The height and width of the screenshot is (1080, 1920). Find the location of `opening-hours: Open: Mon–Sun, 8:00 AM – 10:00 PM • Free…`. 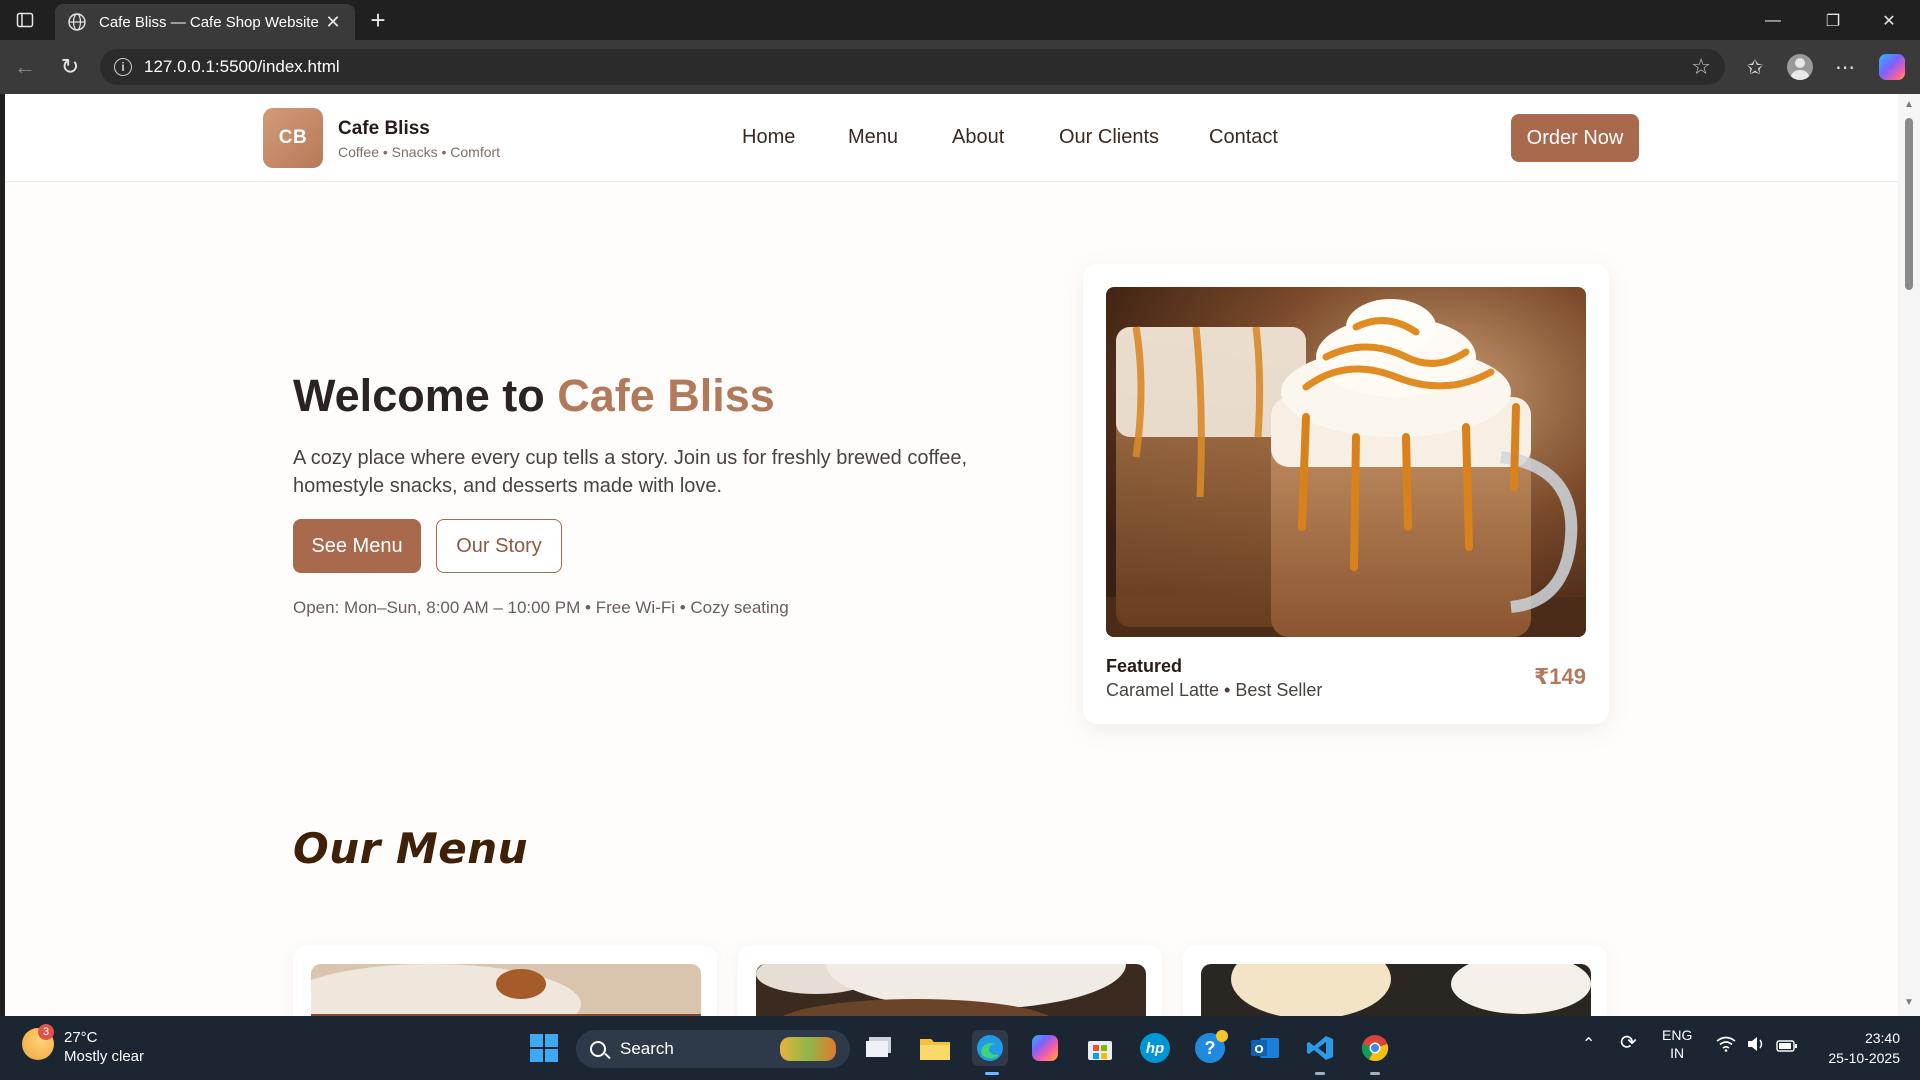

opening-hours: Open: Mon–Sun, 8:00 AM – 10:00 PM • Free… is located at coordinates (541, 607).